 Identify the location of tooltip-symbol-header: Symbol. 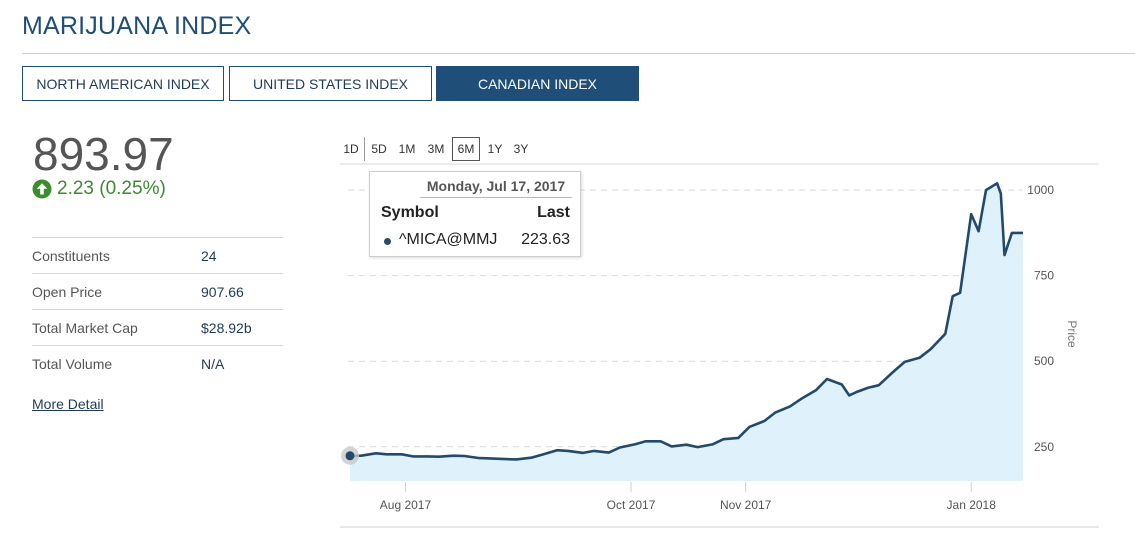
(410, 212).